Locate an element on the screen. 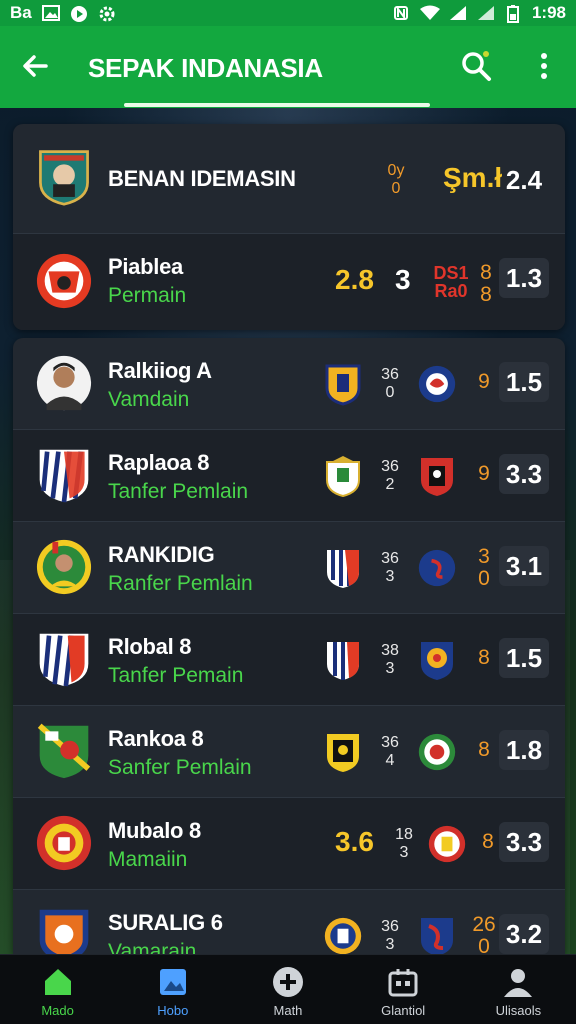 Image resolution: width=576 pixels, height=1024 pixels. score-value: 3.6 is located at coordinates (354, 841).